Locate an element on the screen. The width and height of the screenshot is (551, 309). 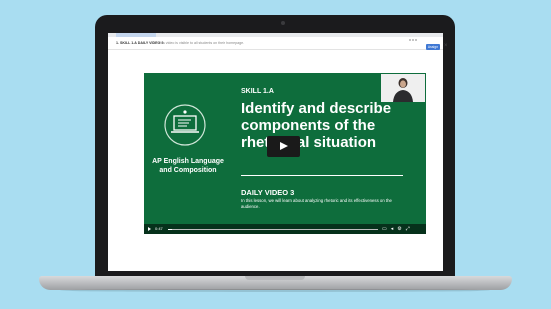
control-icons: ▭ ◂ ⚙ ⤢ is located at coordinates (396, 229).